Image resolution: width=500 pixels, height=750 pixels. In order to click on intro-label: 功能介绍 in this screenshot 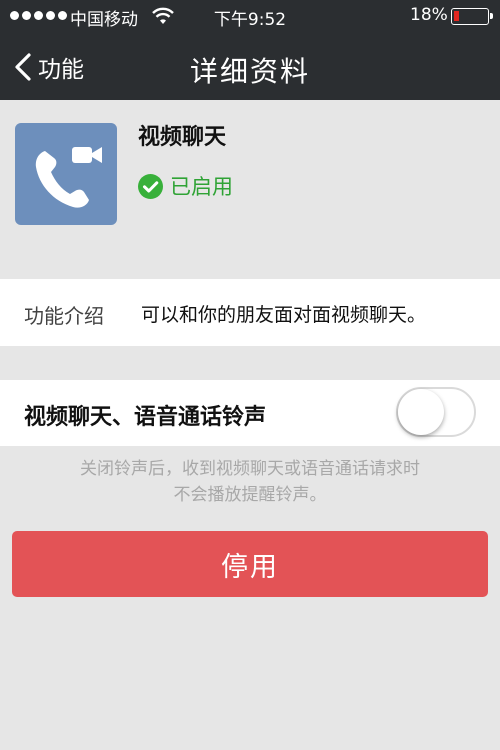, I will do `click(64, 316)`.